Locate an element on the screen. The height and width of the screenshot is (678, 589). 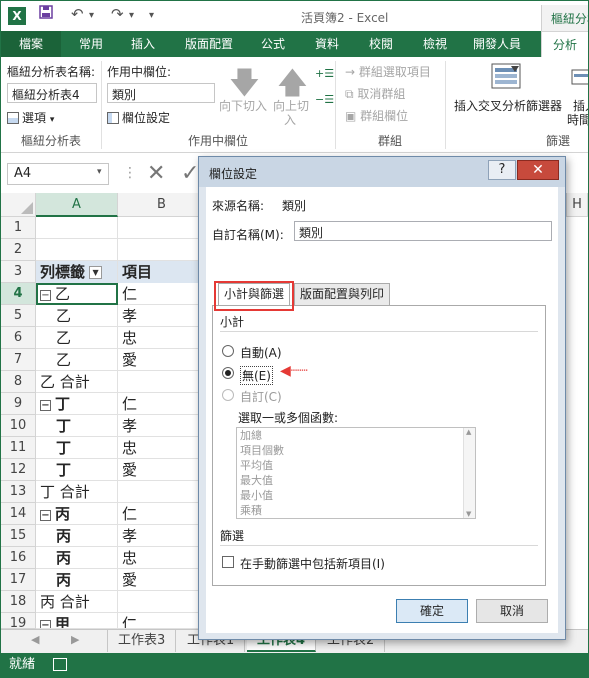
row-header: 18 is located at coordinates (18, 602).